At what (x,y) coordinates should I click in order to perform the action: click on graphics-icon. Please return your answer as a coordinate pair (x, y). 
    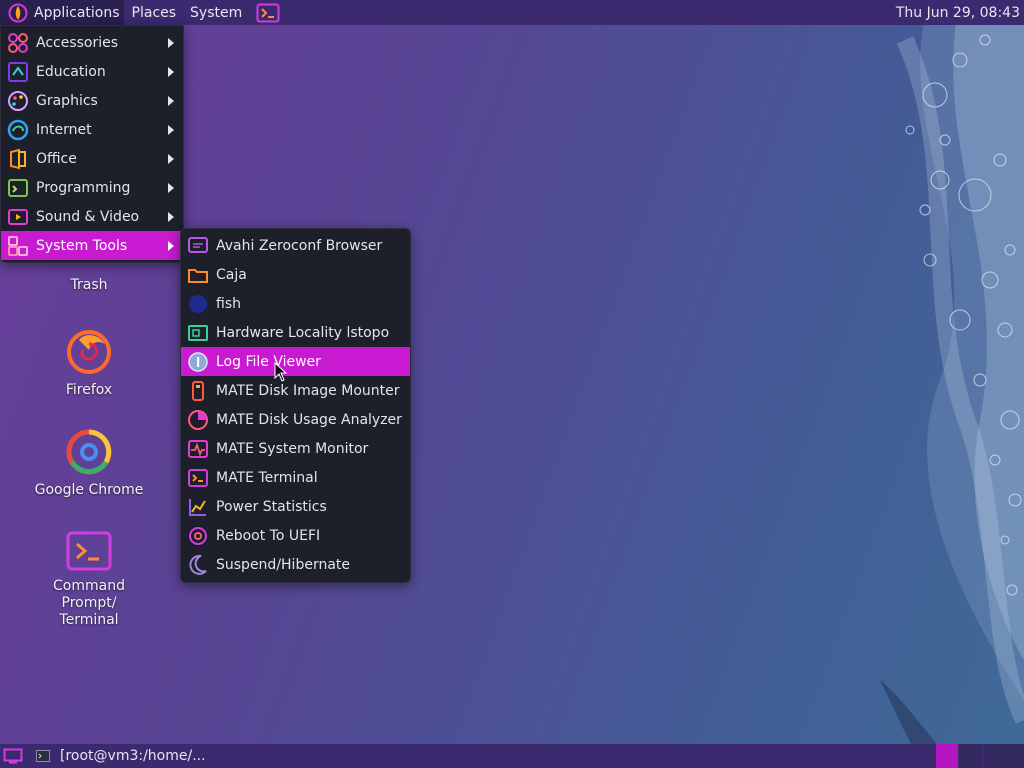
    Looking at the image, I should click on (18, 100).